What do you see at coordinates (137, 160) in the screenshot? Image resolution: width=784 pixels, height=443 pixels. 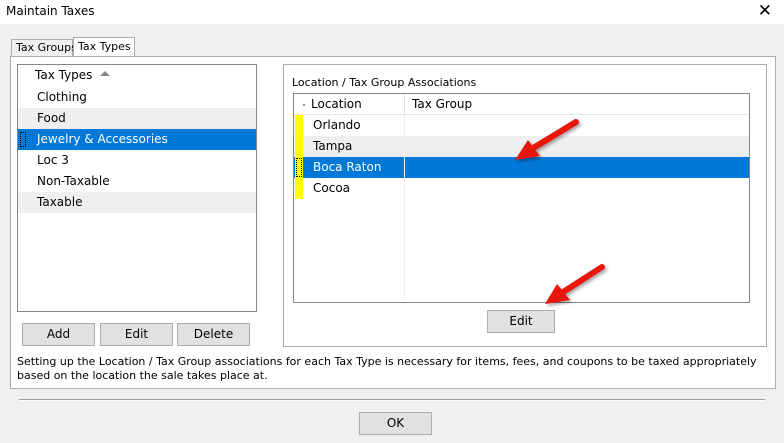 I see `list-item: Loc 3` at bounding box center [137, 160].